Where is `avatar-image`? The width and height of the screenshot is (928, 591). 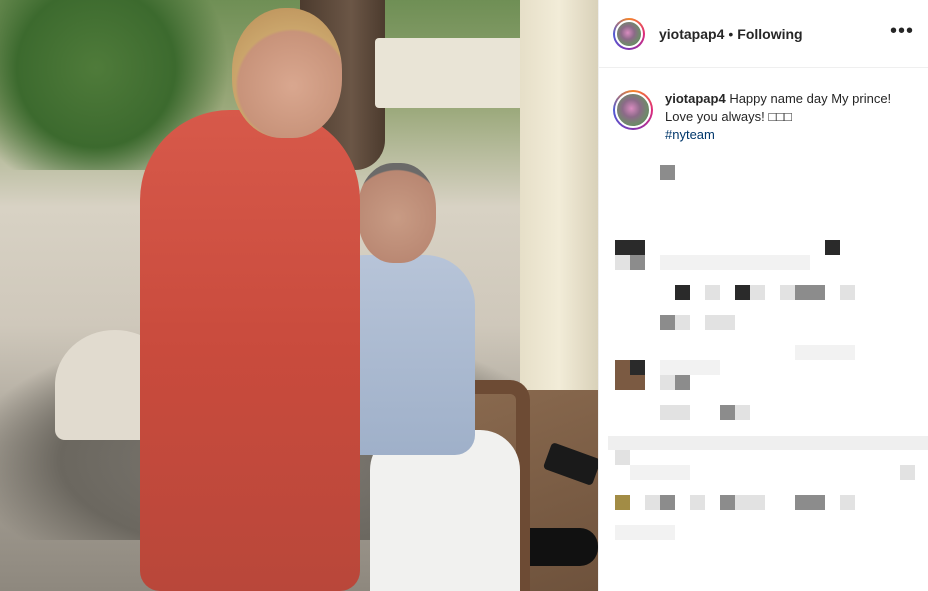 avatar-image is located at coordinates (629, 33).